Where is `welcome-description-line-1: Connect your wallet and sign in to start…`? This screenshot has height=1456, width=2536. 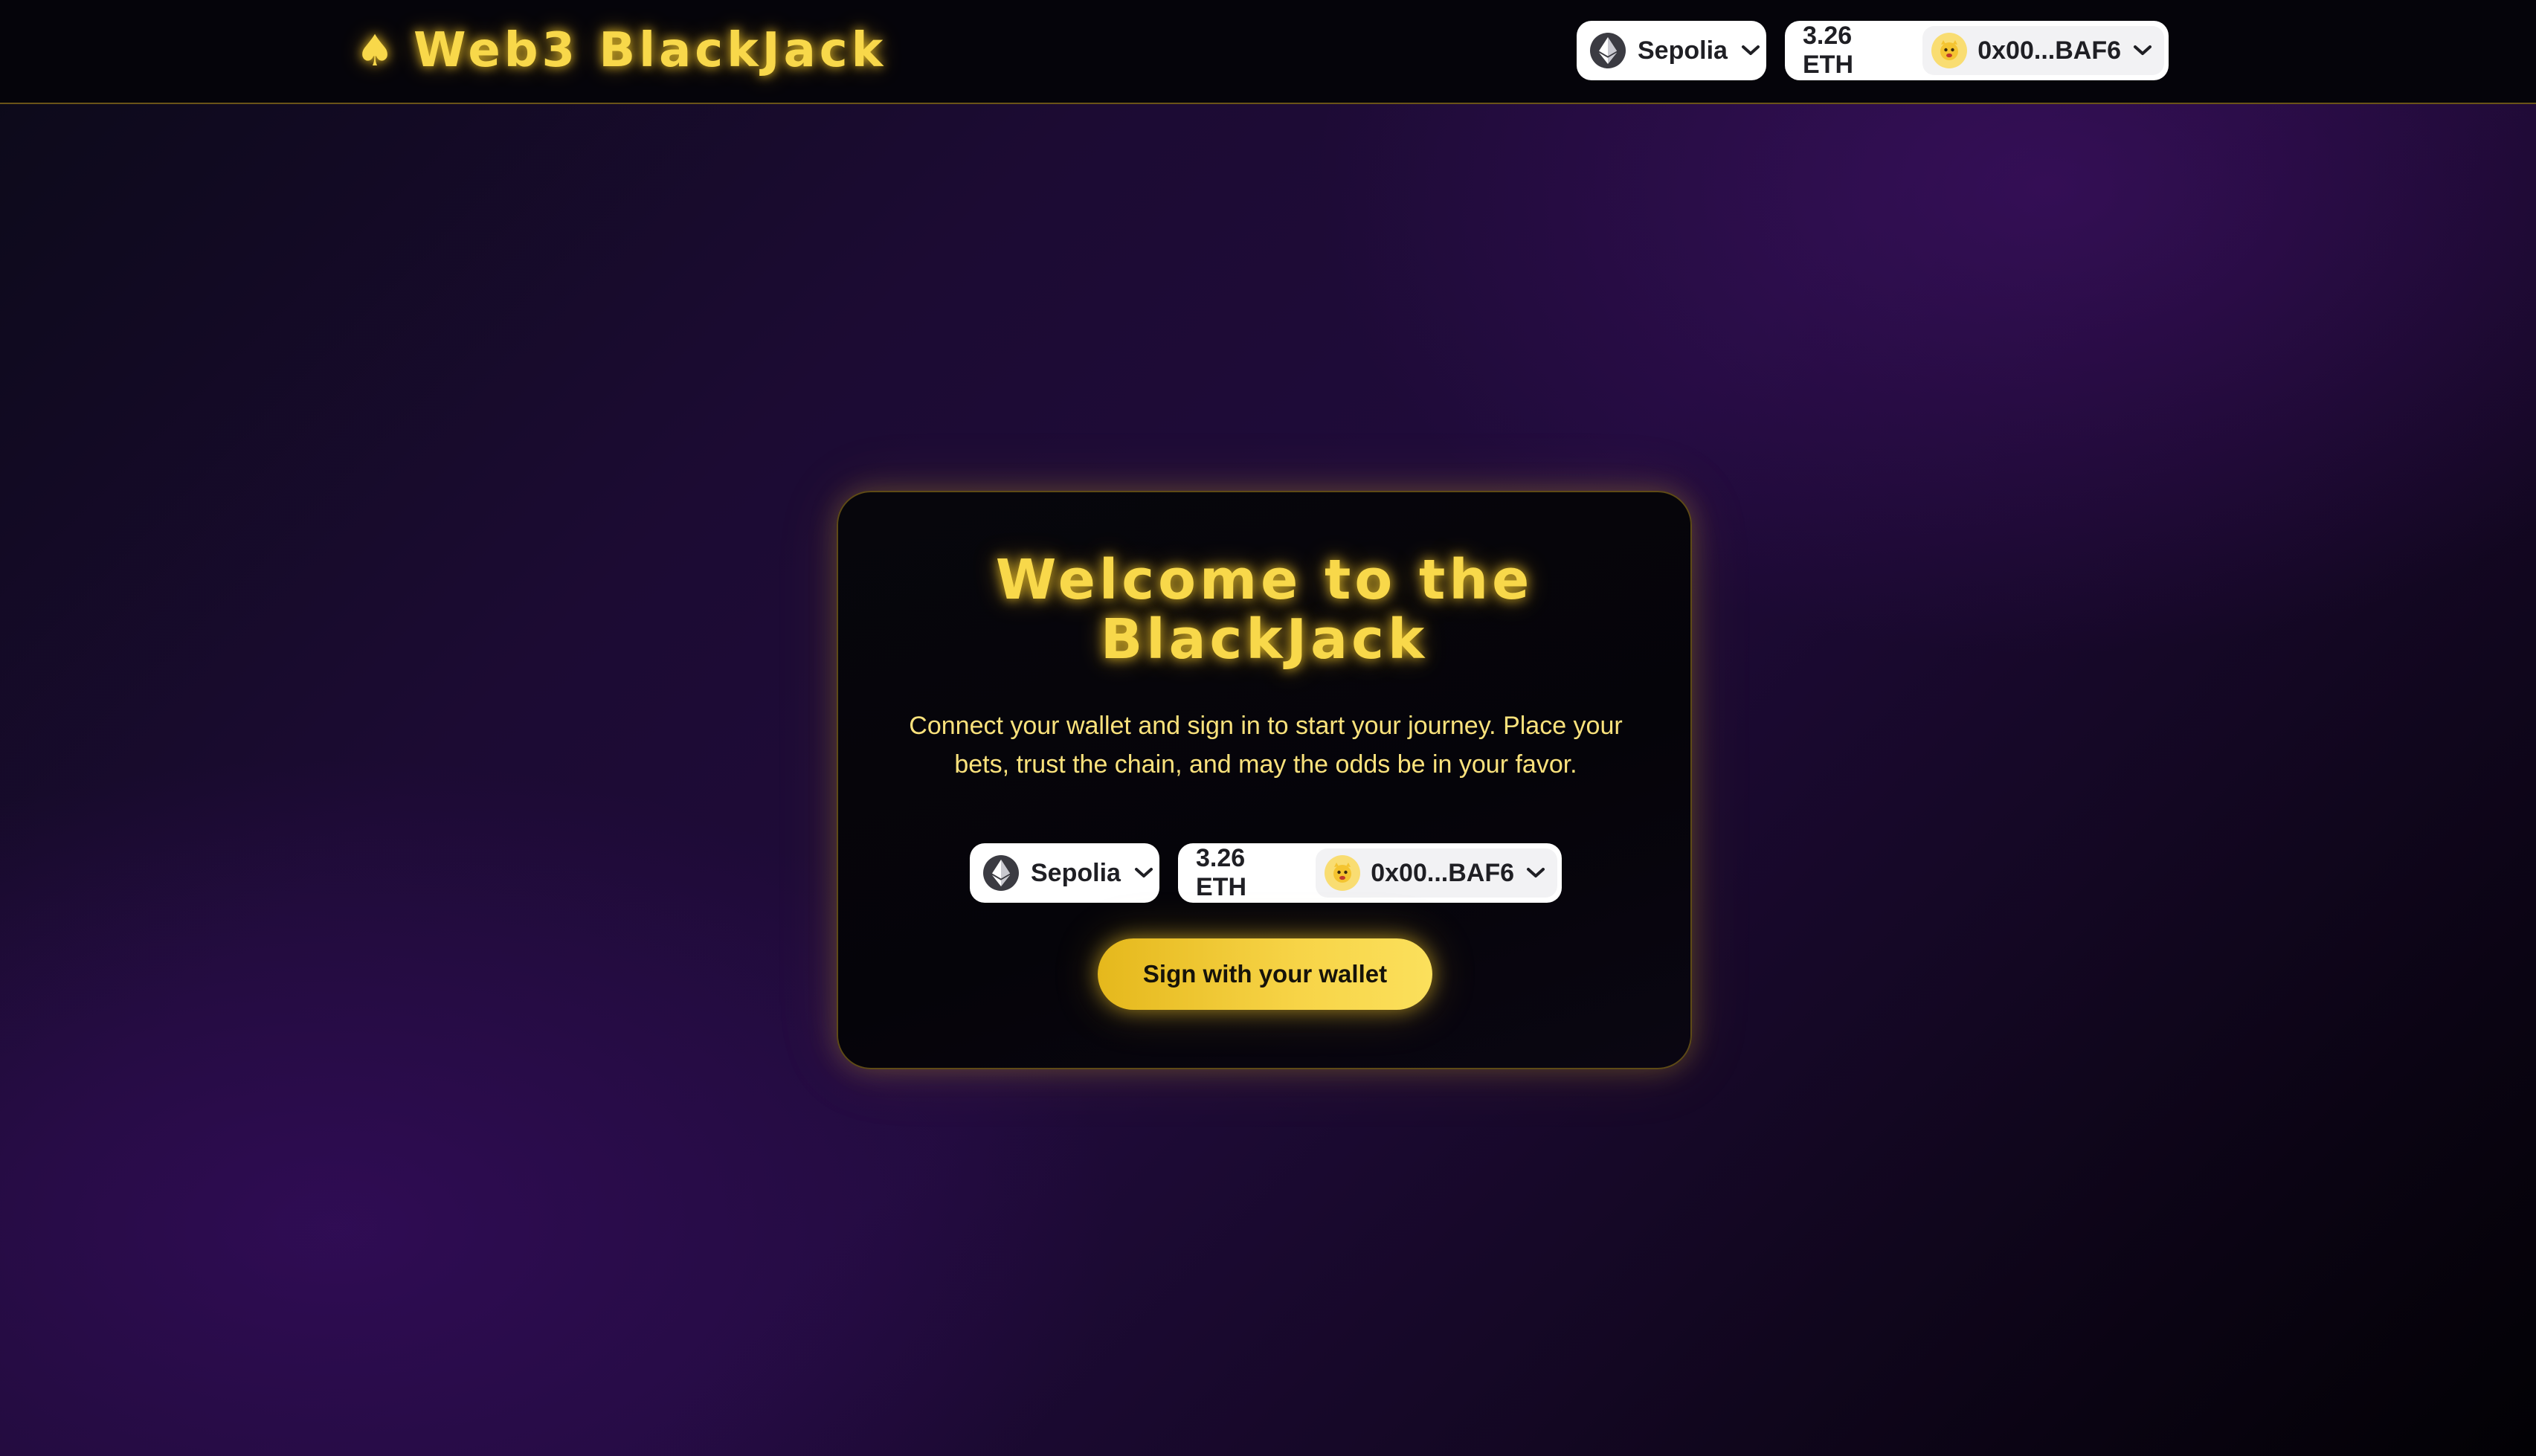 welcome-description-line-1: Connect your wallet and sign in to start… is located at coordinates (1266, 726).